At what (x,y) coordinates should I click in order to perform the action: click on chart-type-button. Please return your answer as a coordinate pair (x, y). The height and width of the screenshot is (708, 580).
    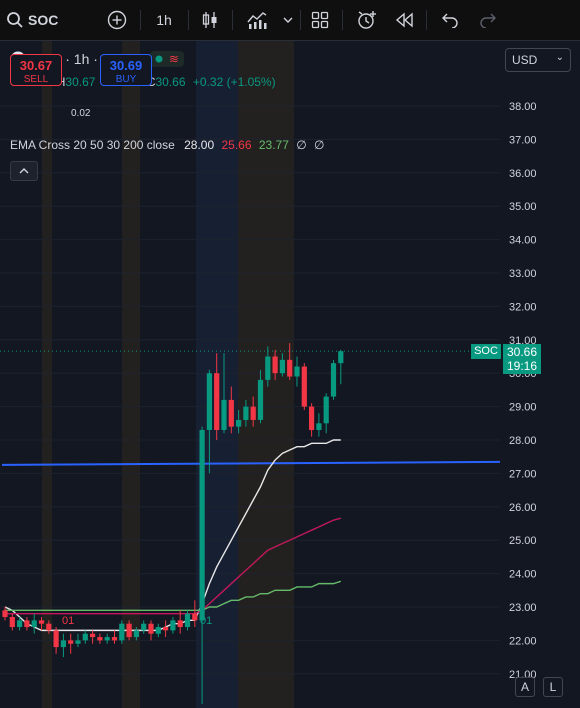
    Looking at the image, I should click on (210, 20).